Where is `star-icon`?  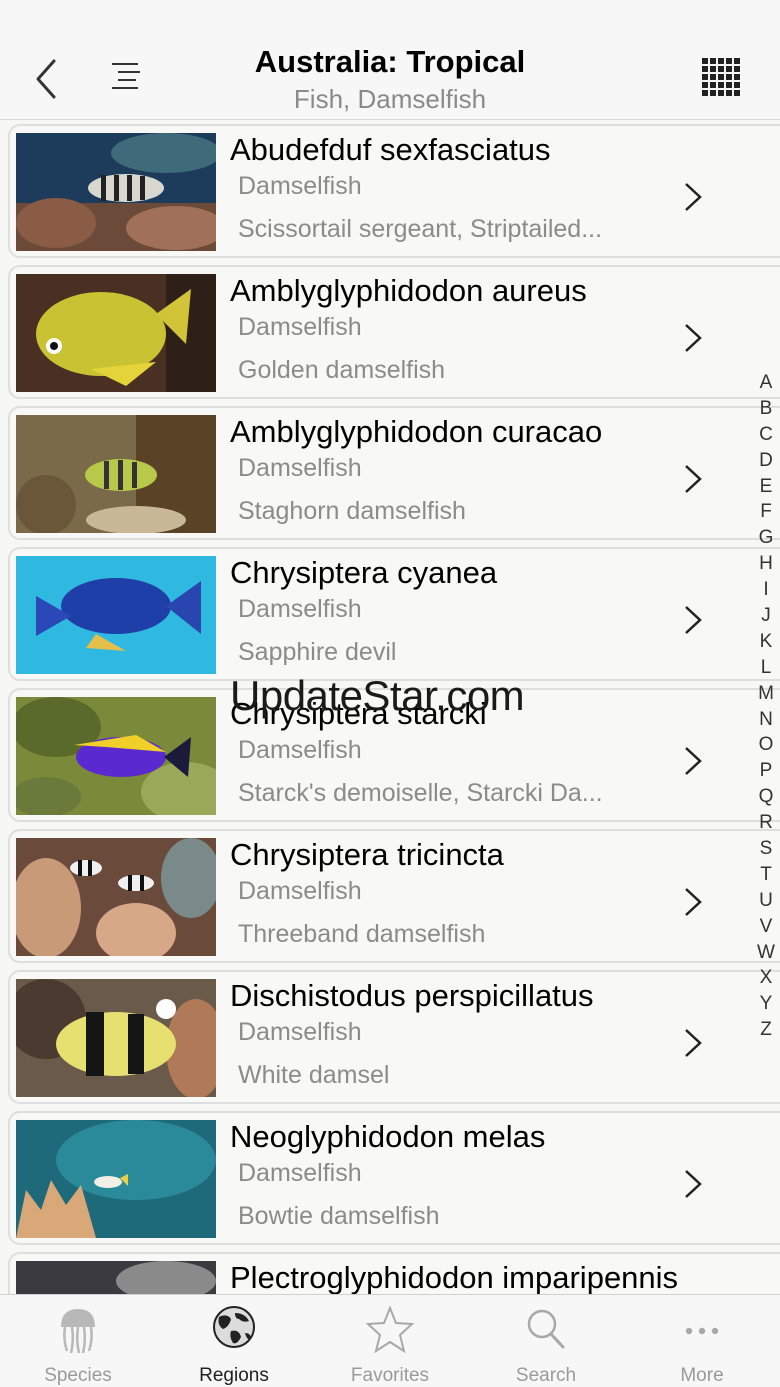
star-icon is located at coordinates (390, 1329).